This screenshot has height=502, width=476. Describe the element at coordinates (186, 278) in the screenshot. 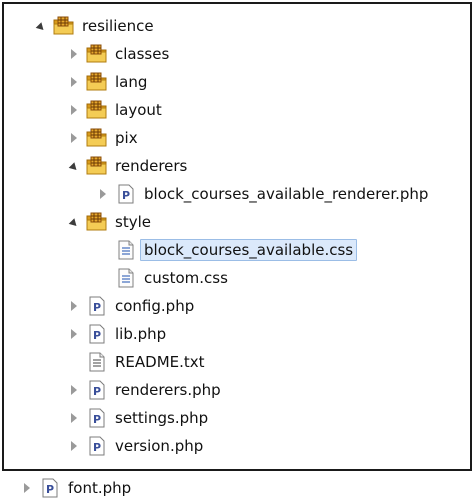

I see `tree-item-label: custom.css` at that location.